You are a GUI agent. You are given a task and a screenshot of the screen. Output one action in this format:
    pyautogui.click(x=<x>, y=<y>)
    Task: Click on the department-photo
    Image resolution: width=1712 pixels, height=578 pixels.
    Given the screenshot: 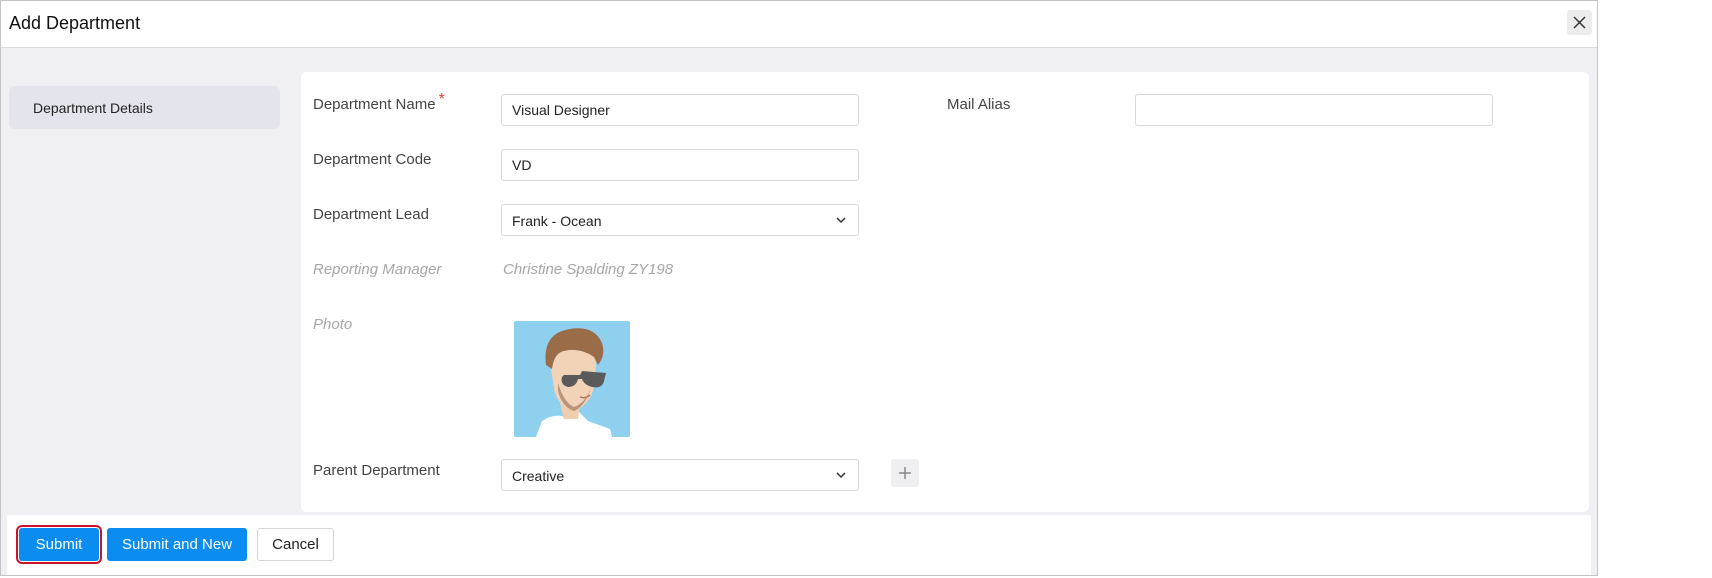 What is the action you would take?
    pyautogui.click(x=572, y=379)
    